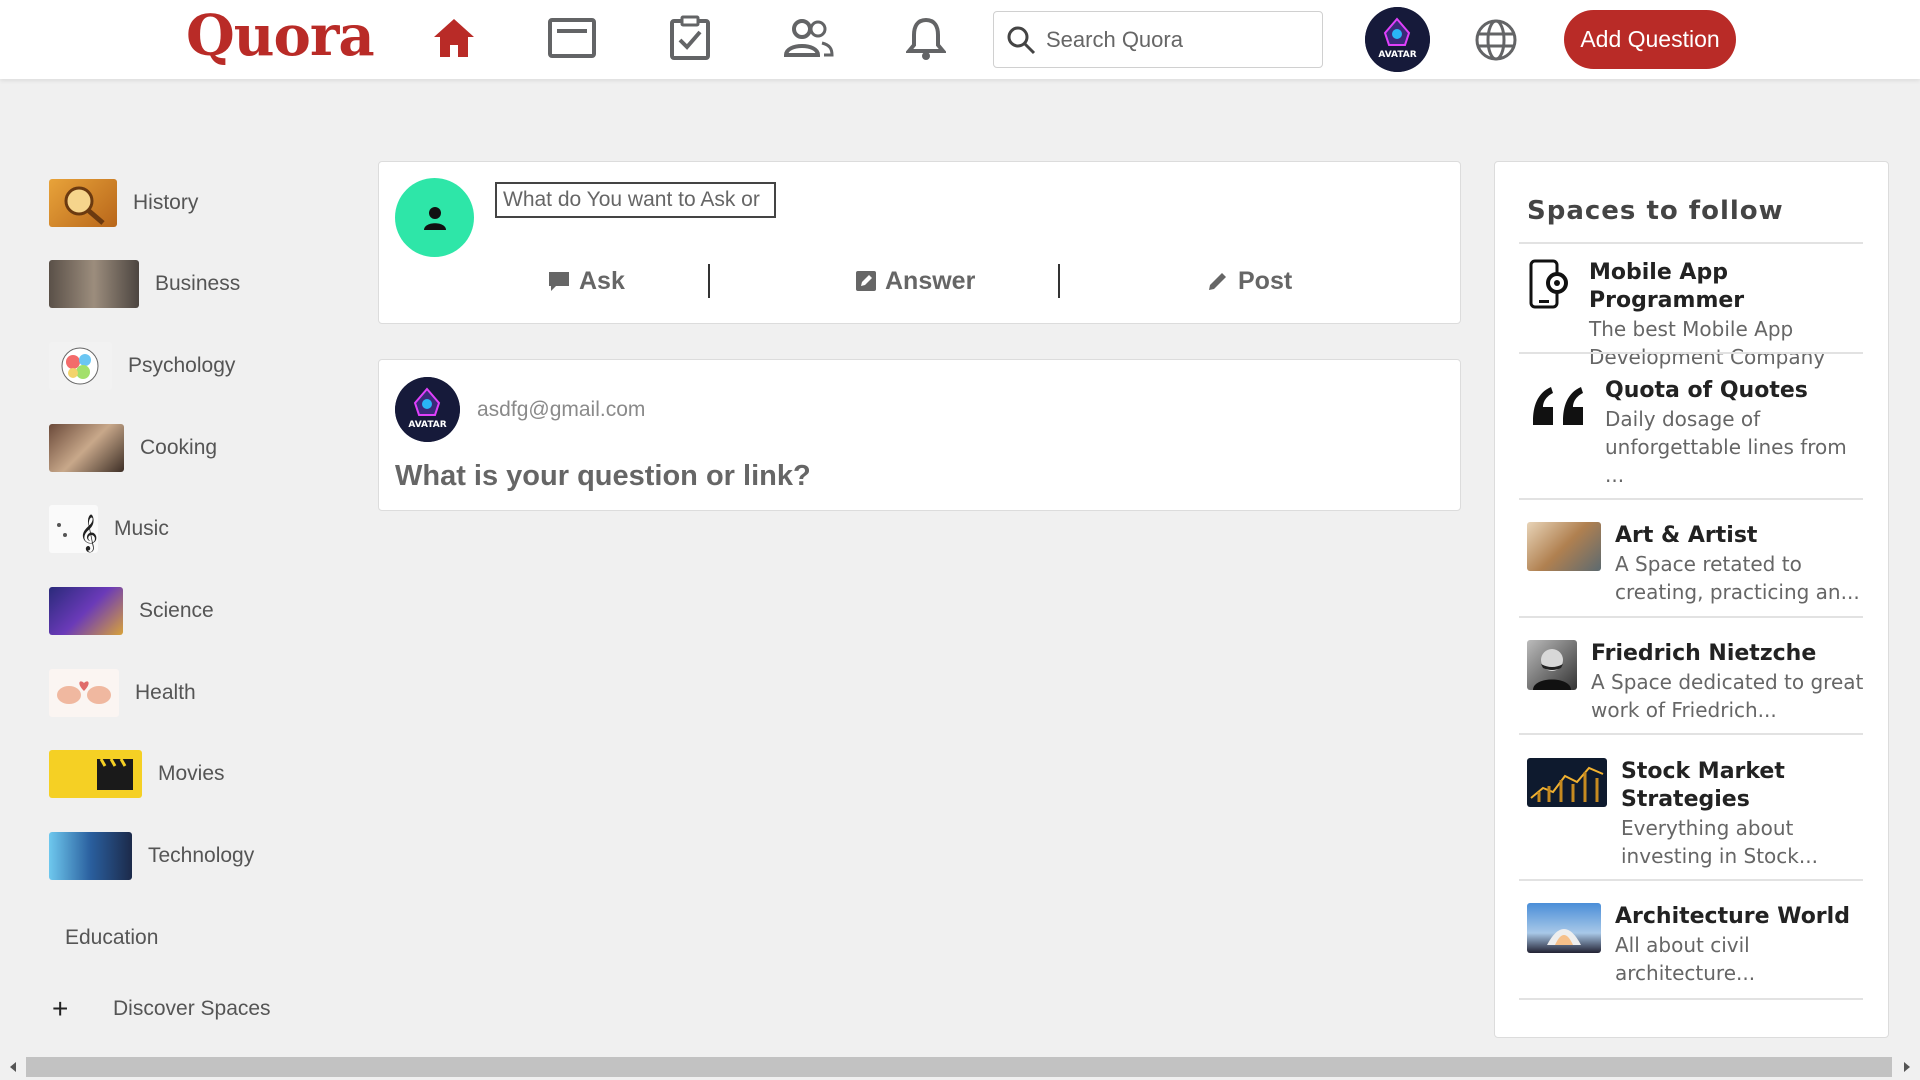 The image size is (1920, 1080). What do you see at coordinates (1706, 390) in the screenshot?
I see `space-name: Quota of Quotes` at bounding box center [1706, 390].